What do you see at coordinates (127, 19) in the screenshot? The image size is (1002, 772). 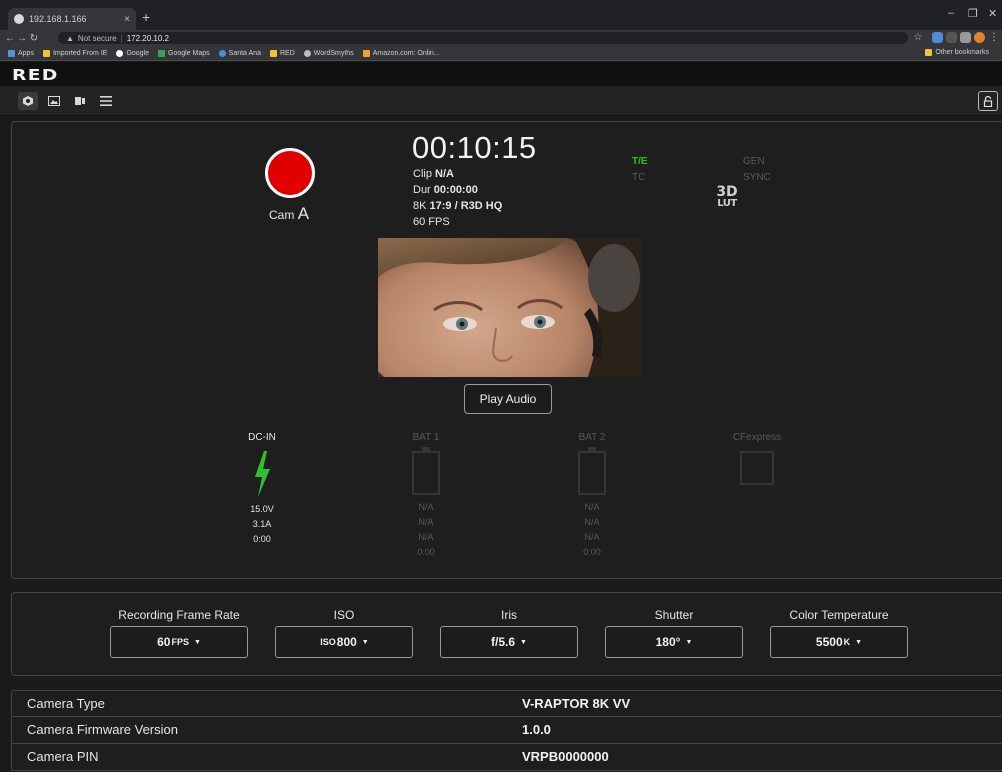 I see `tab-close-button: ×` at bounding box center [127, 19].